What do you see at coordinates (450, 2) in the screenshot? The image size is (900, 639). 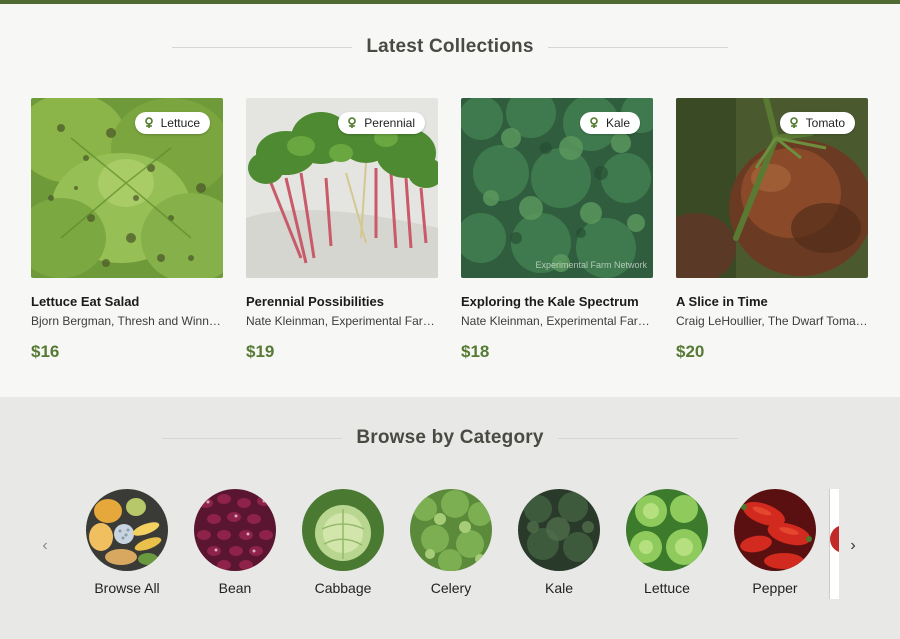 I see `top-accent-bar` at bounding box center [450, 2].